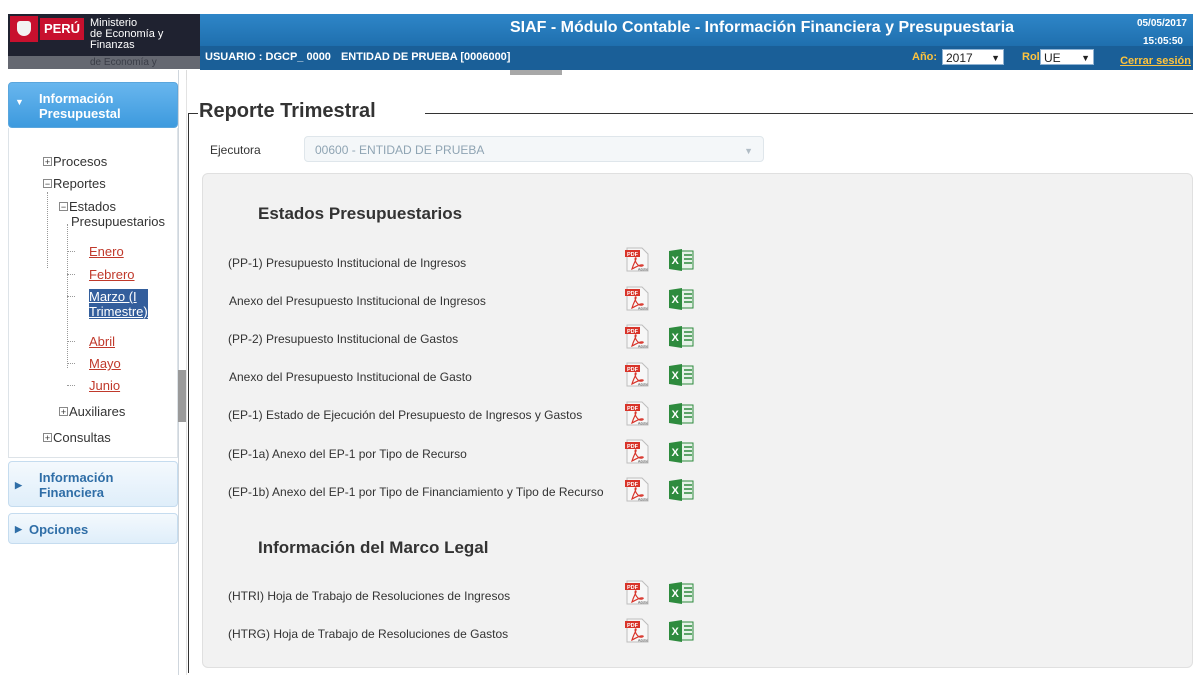  What do you see at coordinates (118, 221) in the screenshot?
I see `tree-label-estados-line2: Presupuestarios` at bounding box center [118, 221].